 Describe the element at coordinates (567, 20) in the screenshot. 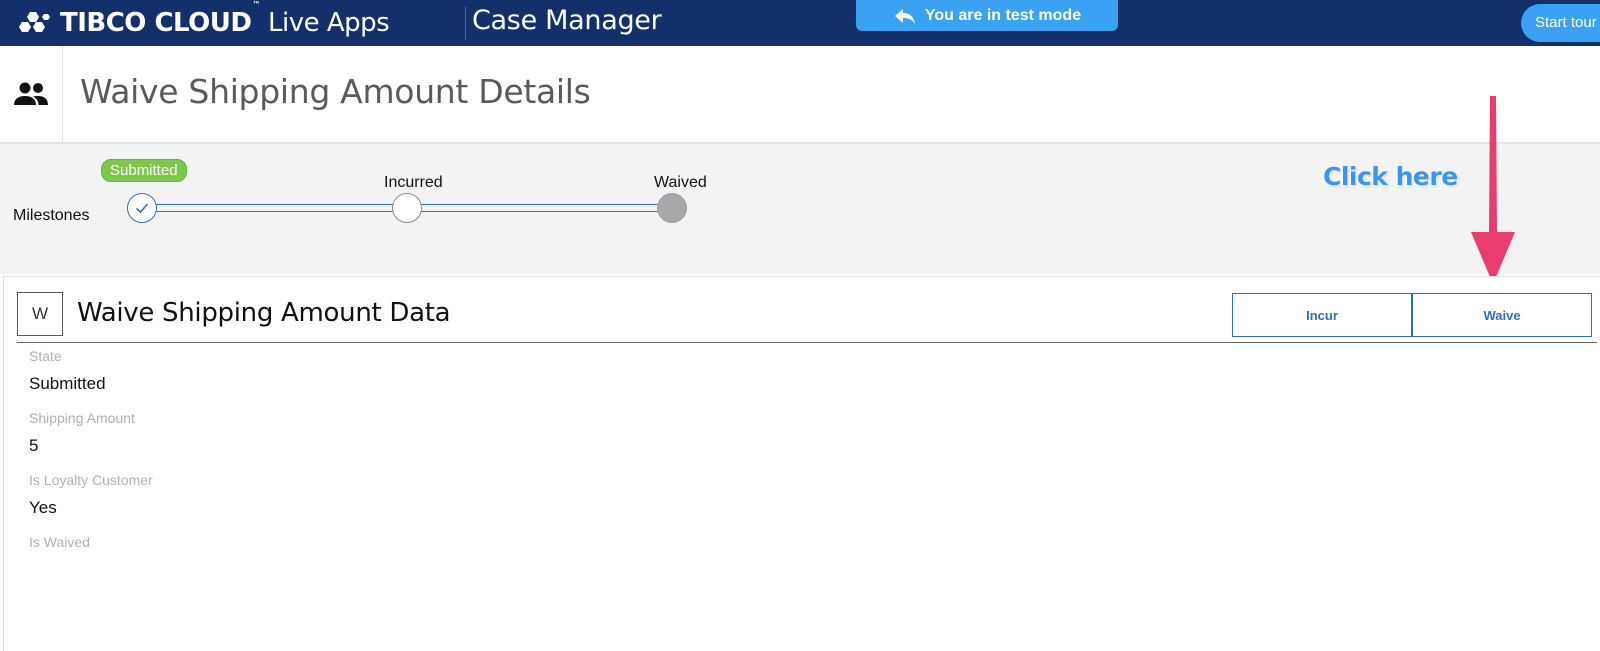

I see `section-title: Case Manager` at that location.